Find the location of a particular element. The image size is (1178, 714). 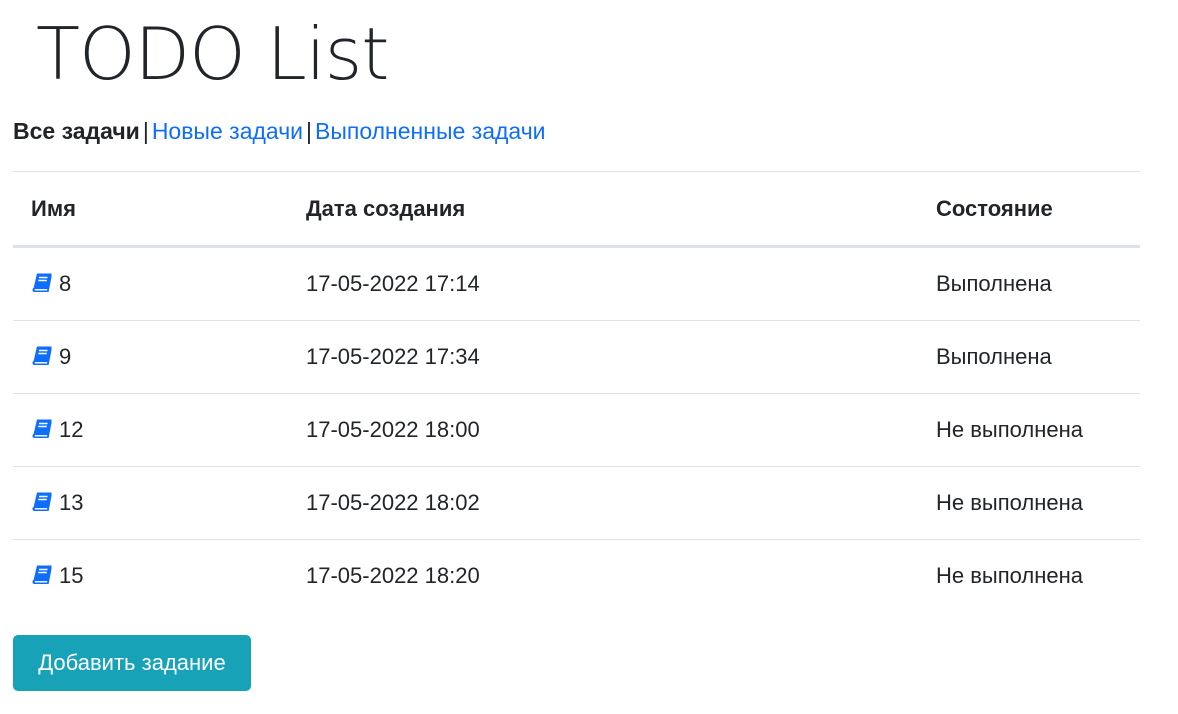

task-name: 13 is located at coordinates (71, 502).